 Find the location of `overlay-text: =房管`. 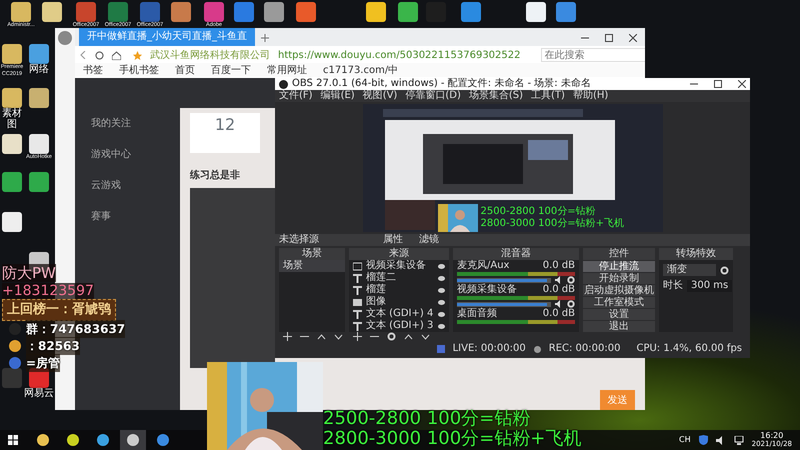

overlay-text: =房管 is located at coordinates (43, 363).